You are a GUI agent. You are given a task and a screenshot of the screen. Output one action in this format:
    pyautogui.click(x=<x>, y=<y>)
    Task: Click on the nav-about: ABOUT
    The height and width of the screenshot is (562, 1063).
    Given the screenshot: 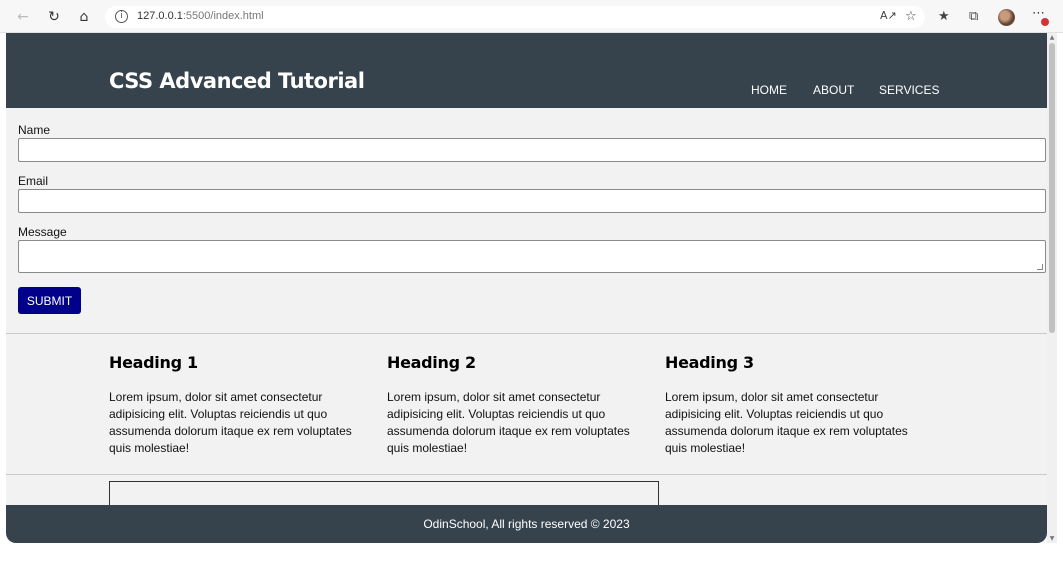 What is the action you would take?
    pyautogui.click(x=833, y=90)
    